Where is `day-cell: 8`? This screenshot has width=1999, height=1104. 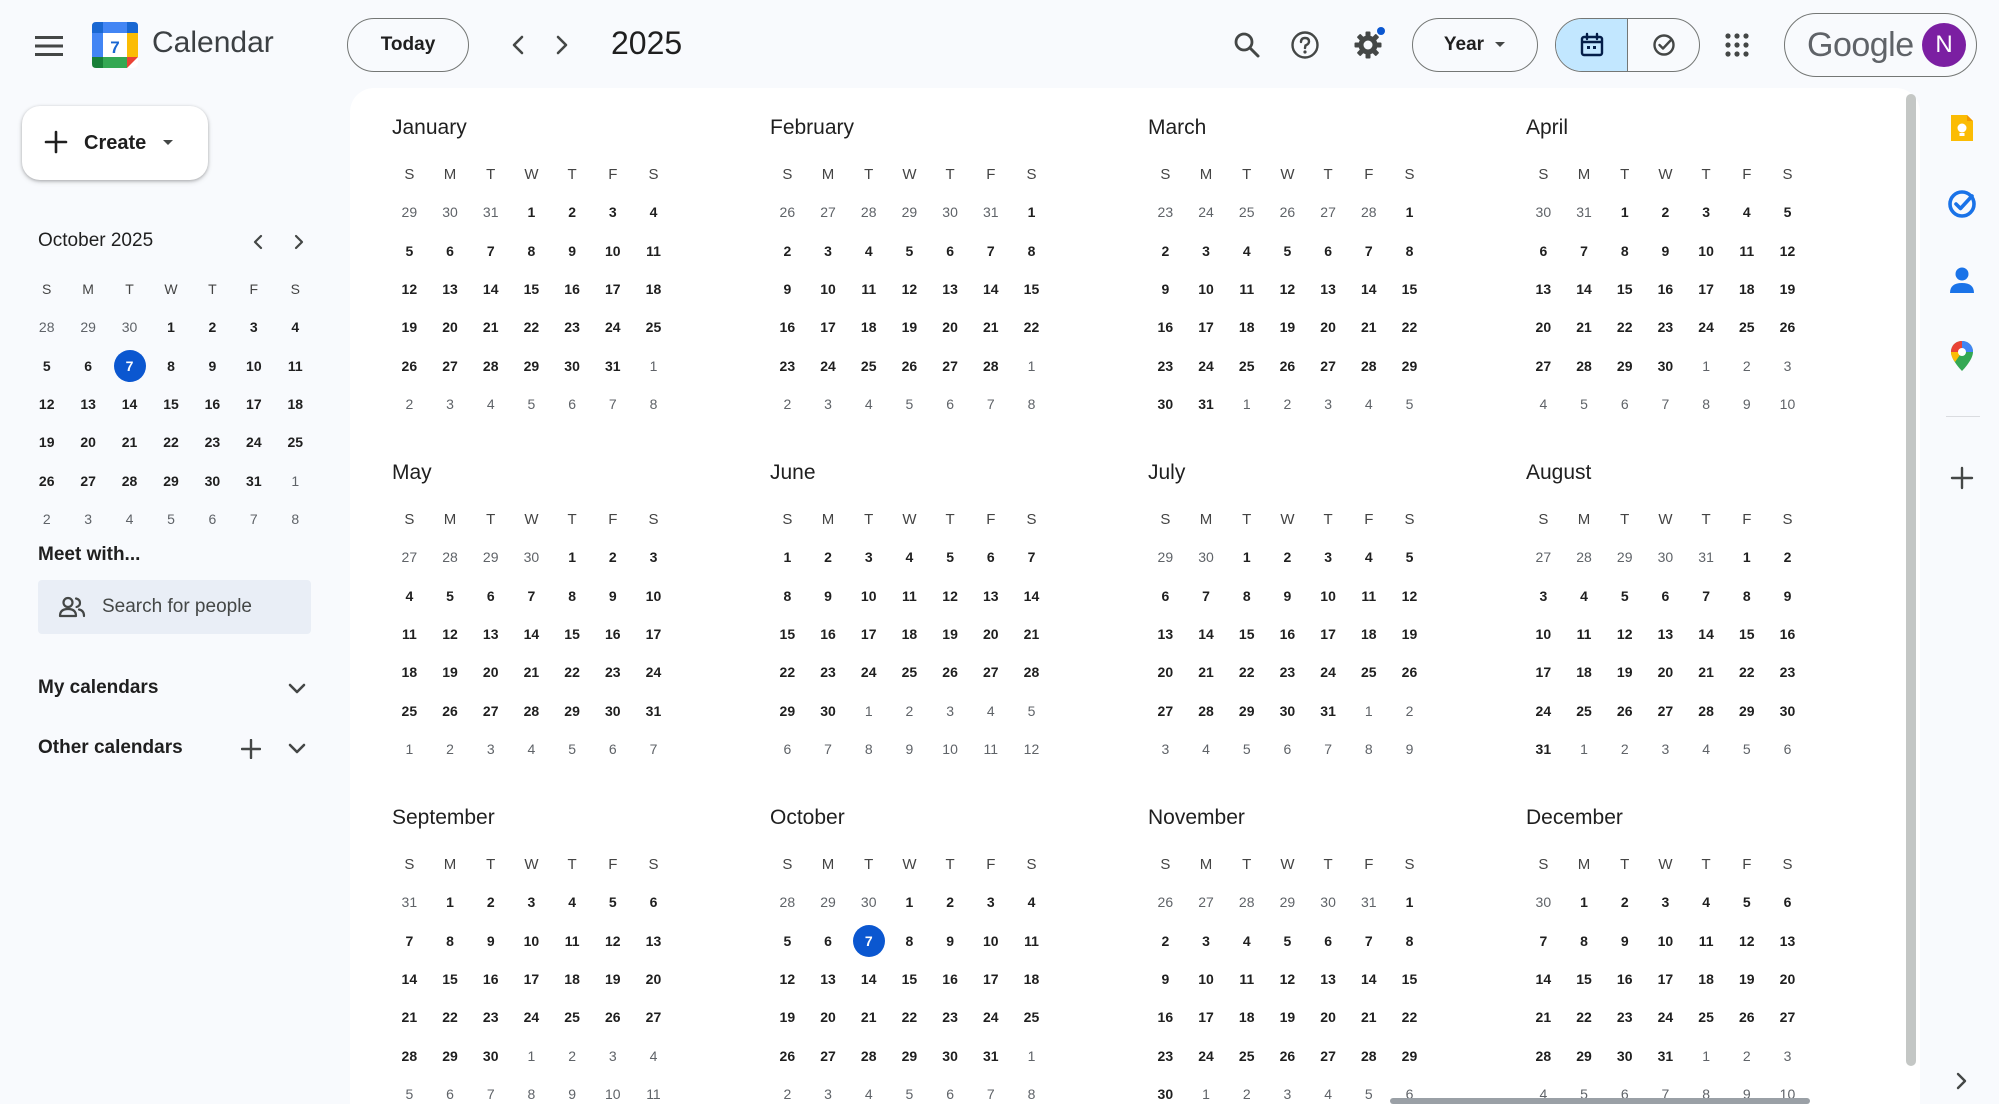 day-cell: 8 is located at coordinates (787, 596).